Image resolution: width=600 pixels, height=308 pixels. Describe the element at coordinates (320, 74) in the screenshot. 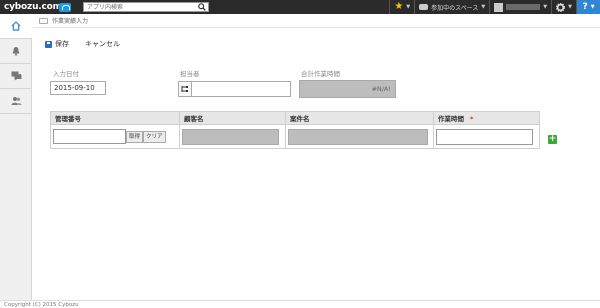

I see `total-time-label: 合計作業時間` at that location.